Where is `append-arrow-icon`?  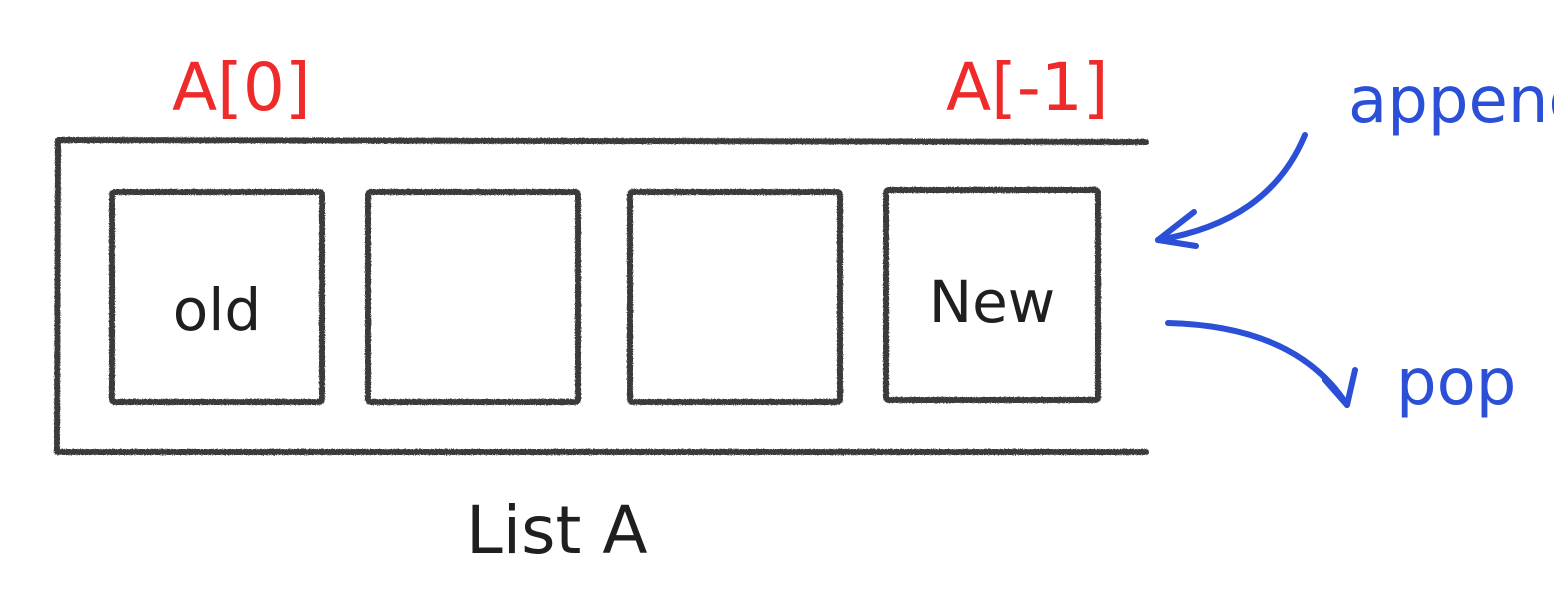
append-arrow-icon is located at coordinates (1231, 190).